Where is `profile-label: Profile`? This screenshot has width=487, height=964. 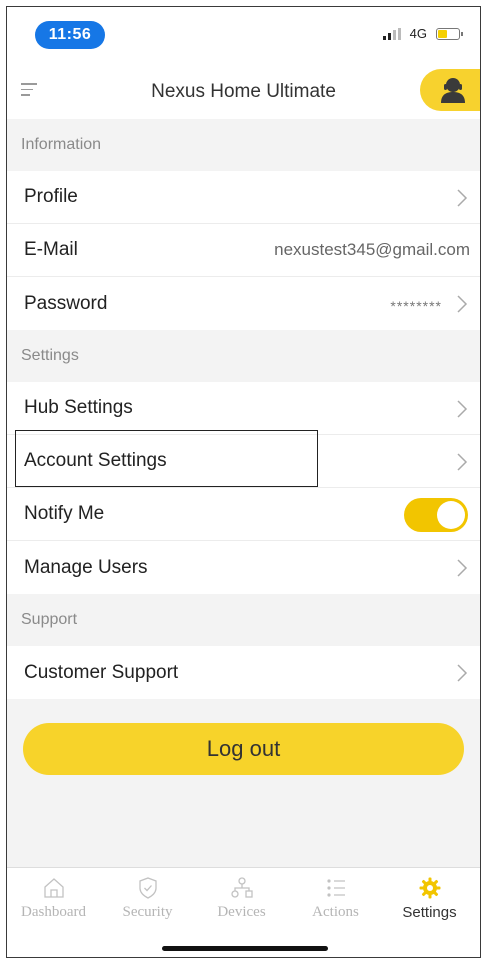 profile-label: Profile is located at coordinates (51, 196).